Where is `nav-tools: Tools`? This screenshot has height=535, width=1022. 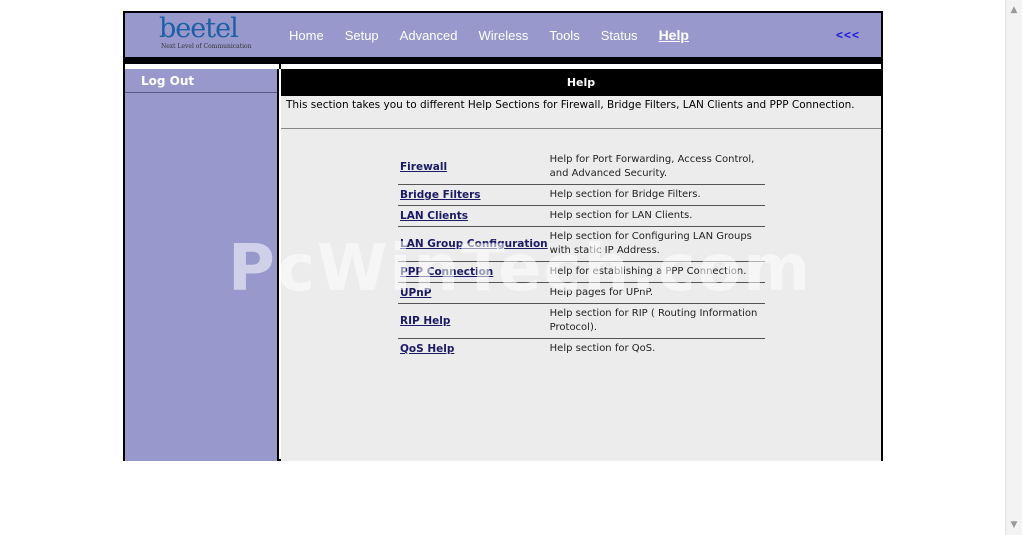
nav-tools: Tools is located at coordinates (564, 35).